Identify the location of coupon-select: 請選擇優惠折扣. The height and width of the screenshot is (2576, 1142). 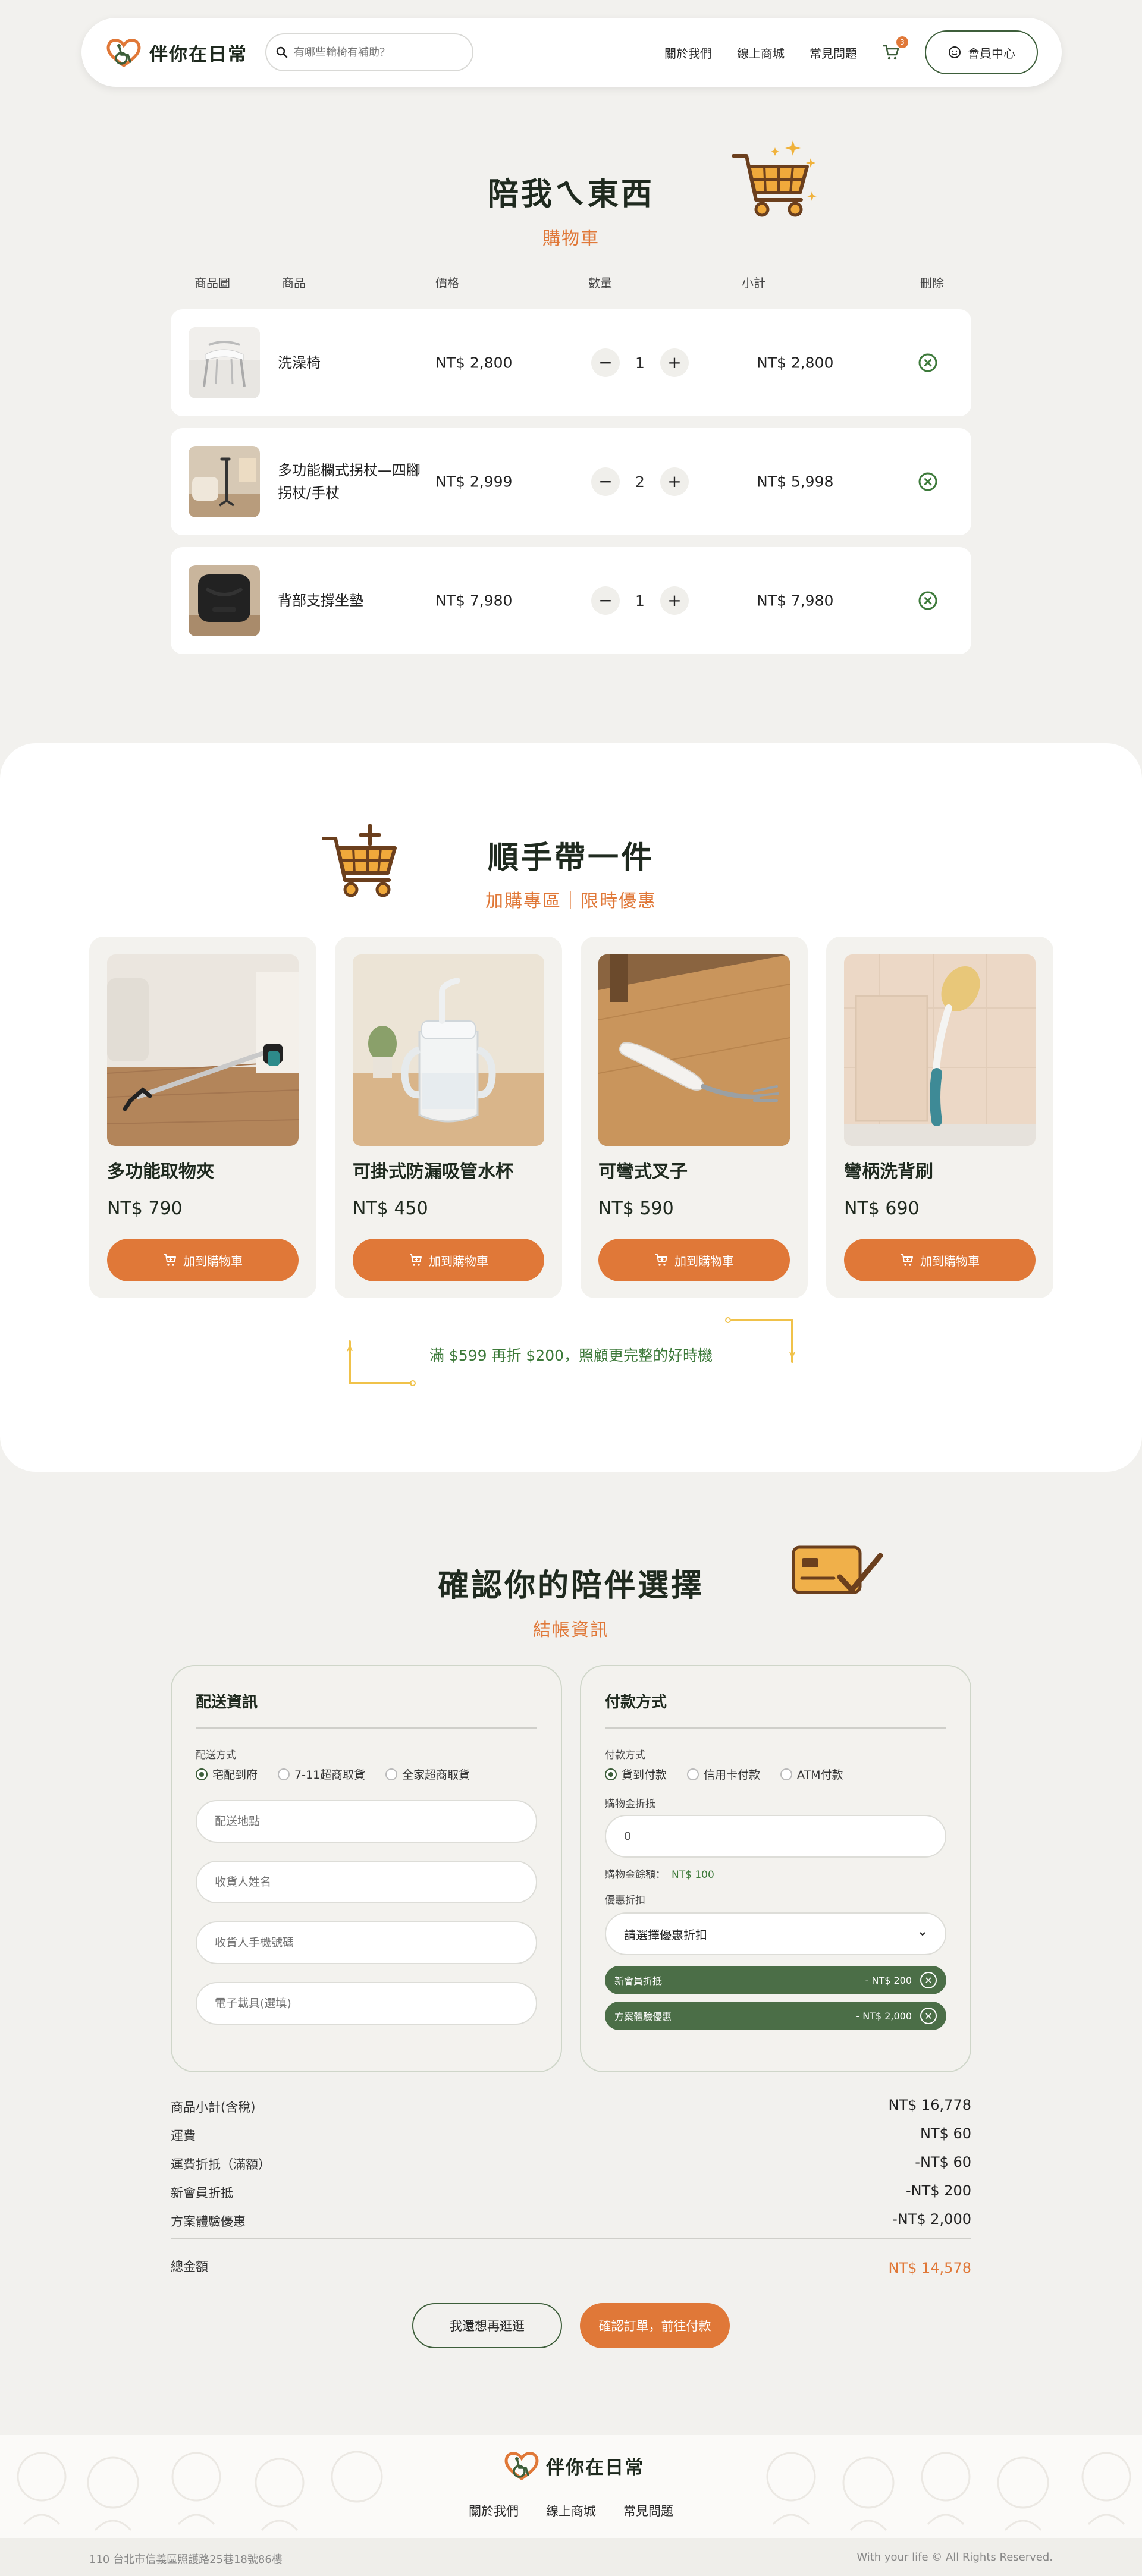
(775, 1933).